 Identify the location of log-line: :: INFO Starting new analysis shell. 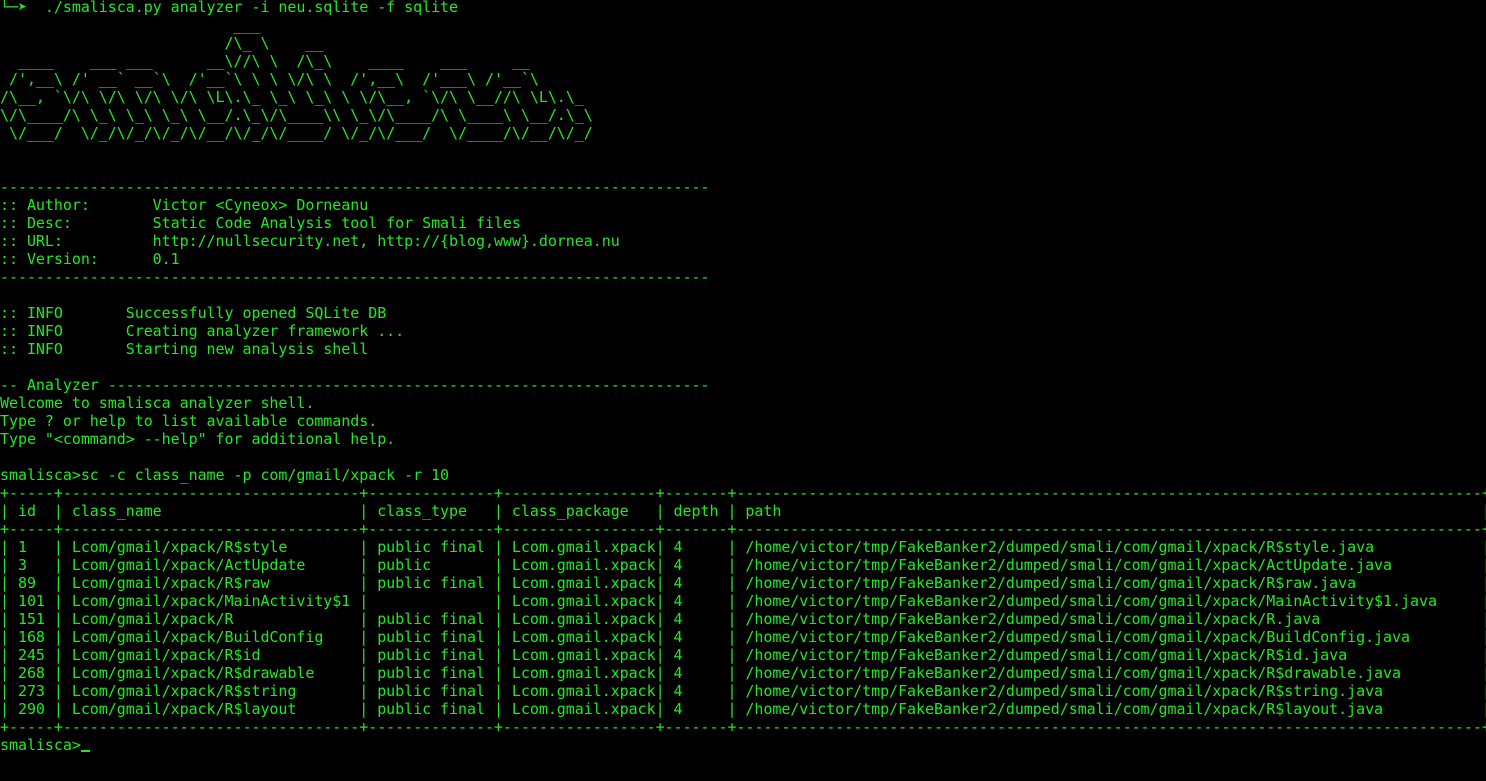
(184, 349).